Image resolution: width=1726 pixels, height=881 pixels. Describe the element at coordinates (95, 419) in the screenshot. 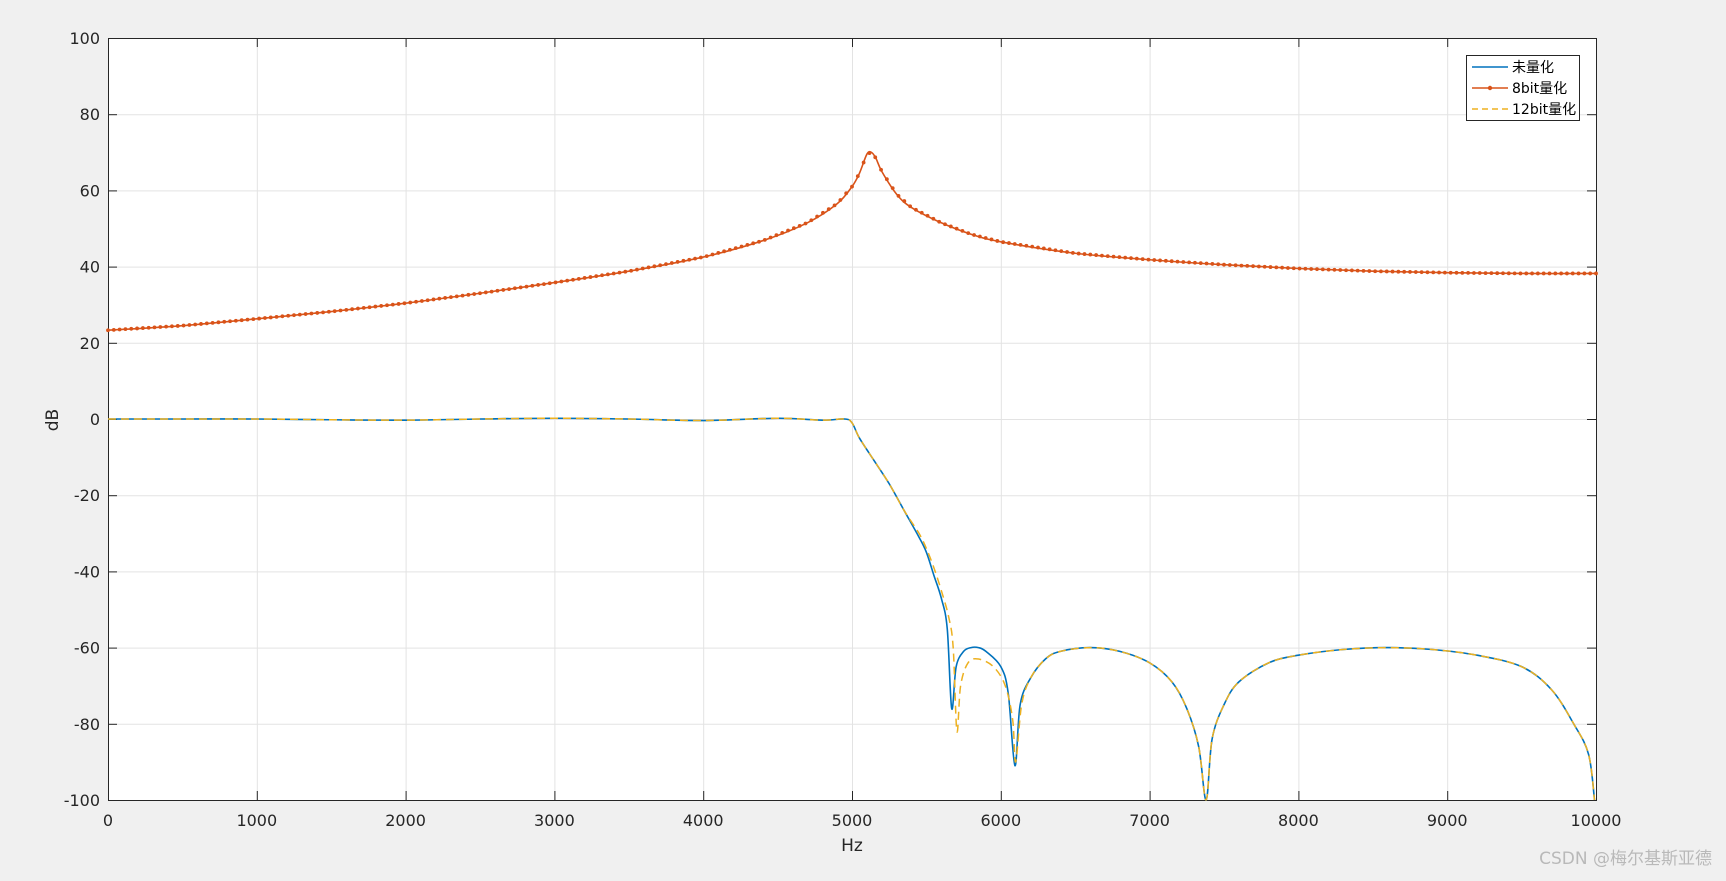

I see `y-tick-label: 0` at that location.